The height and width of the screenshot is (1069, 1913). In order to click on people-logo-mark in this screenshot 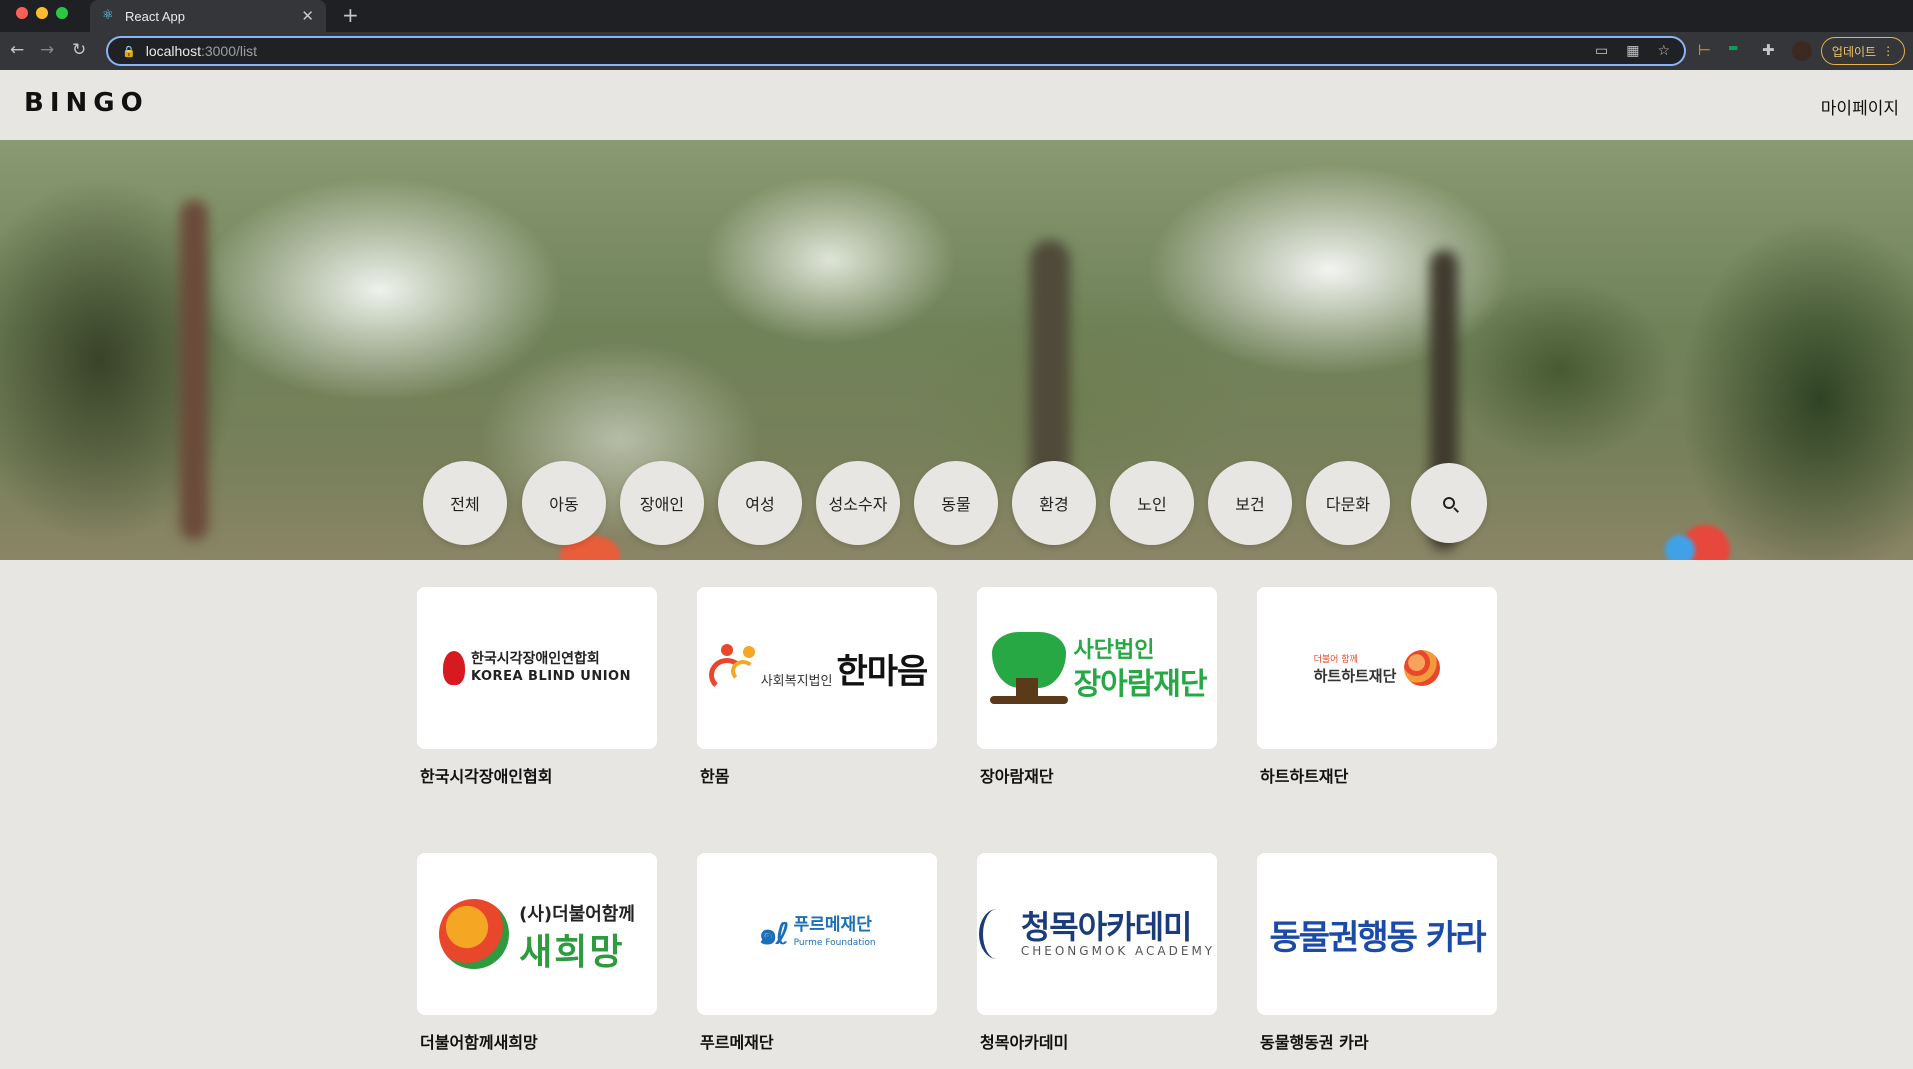, I will do `click(732, 668)`.